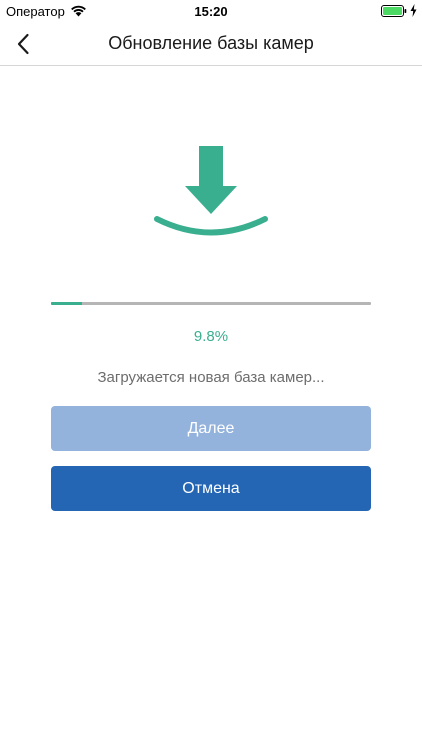 This screenshot has width=422, height=750. I want to click on next-button: Далее, so click(211, 428).